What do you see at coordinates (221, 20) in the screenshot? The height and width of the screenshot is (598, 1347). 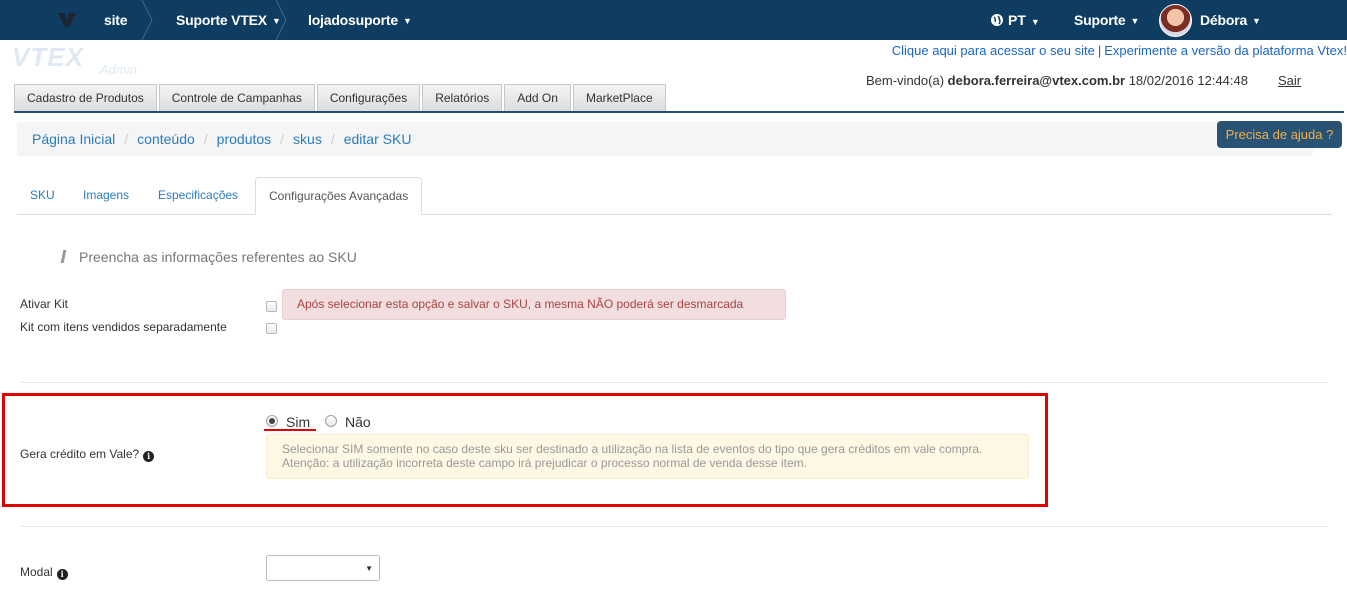 I see `account-label: Suporte VTEX` at bounding box center [221, 20].